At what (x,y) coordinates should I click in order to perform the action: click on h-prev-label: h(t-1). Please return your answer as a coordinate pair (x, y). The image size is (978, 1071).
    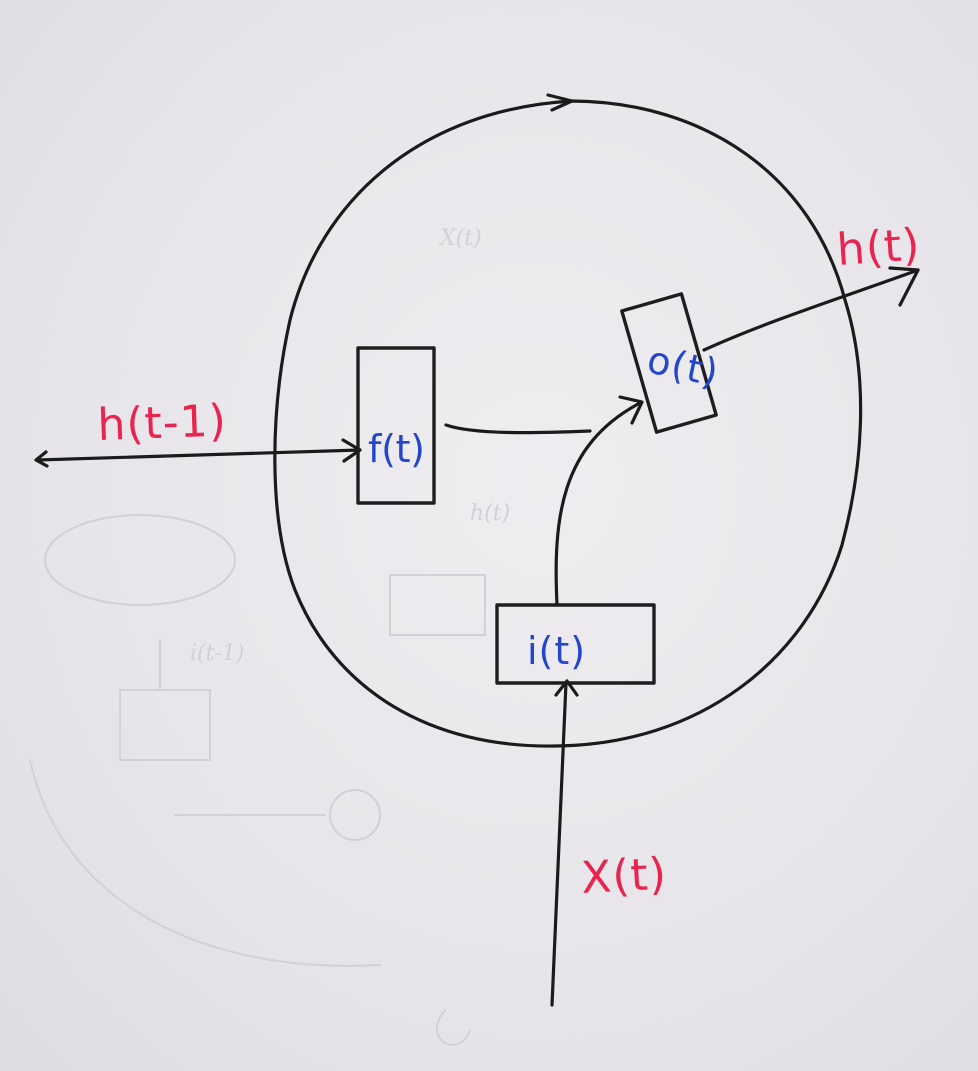
    Looking at the image, I should click on (162, 423).